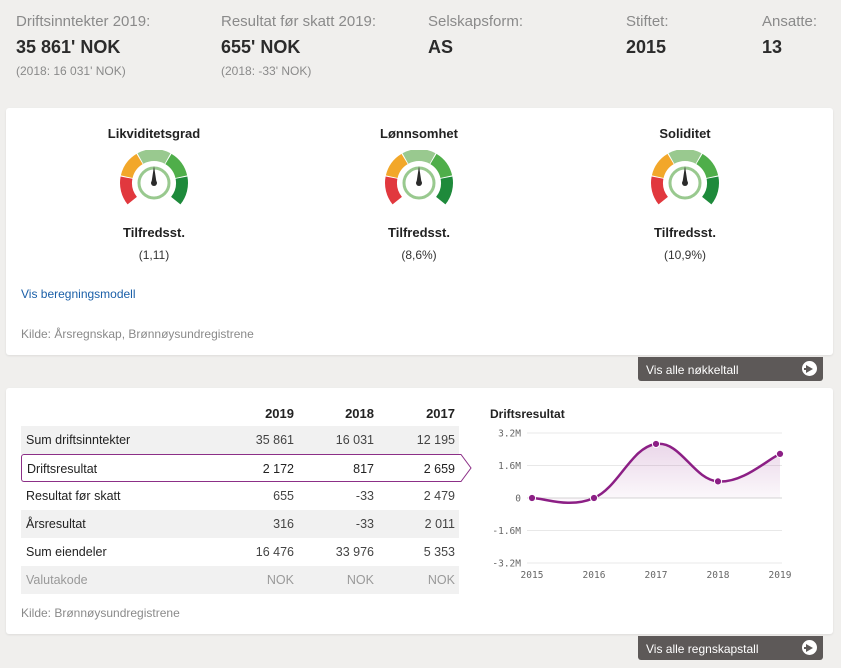 This screenshot has width=841, height=668. Describe the element at coordinates (789, 35) in the screenshot. I see `stat-employees: Ansatte: 13` at that location.